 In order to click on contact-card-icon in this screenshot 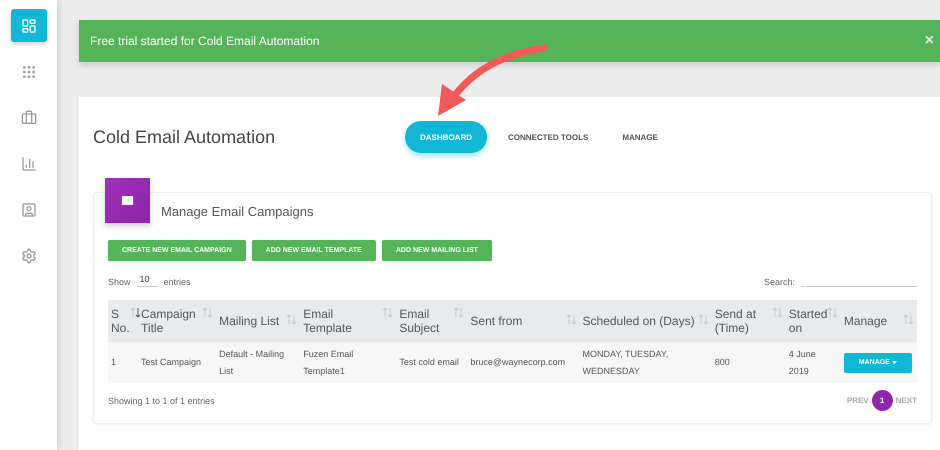, I will do `click(28, 210)`.